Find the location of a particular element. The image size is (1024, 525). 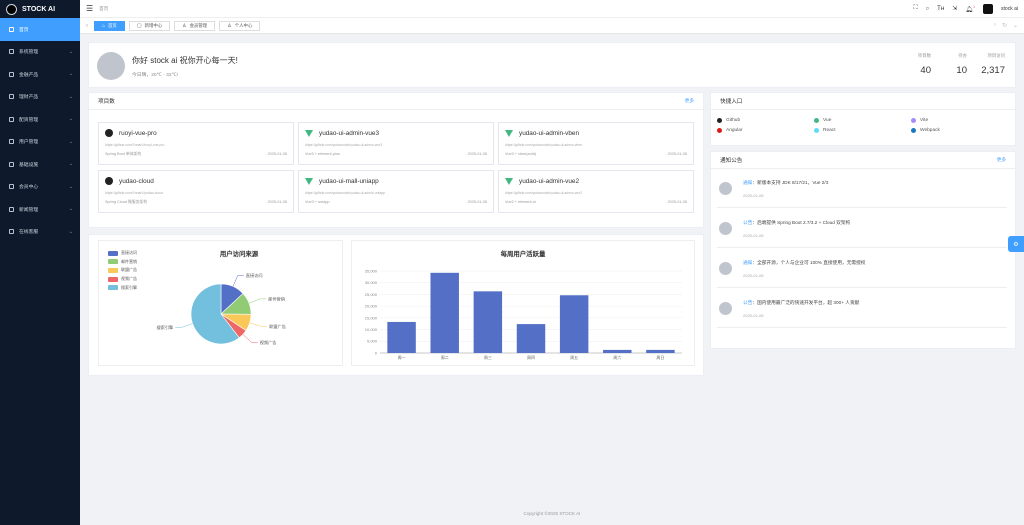

sidebar-item-label: 配资管理 is located at coordinates (29, 120).